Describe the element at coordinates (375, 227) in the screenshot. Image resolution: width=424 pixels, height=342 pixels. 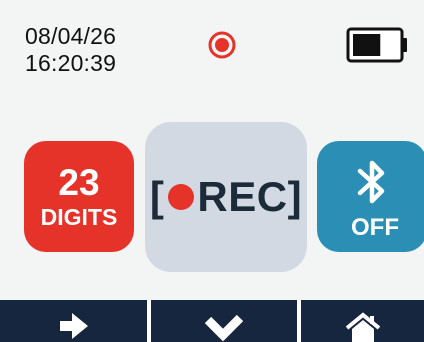
I see `bluetooth-state: OFF` at that location.